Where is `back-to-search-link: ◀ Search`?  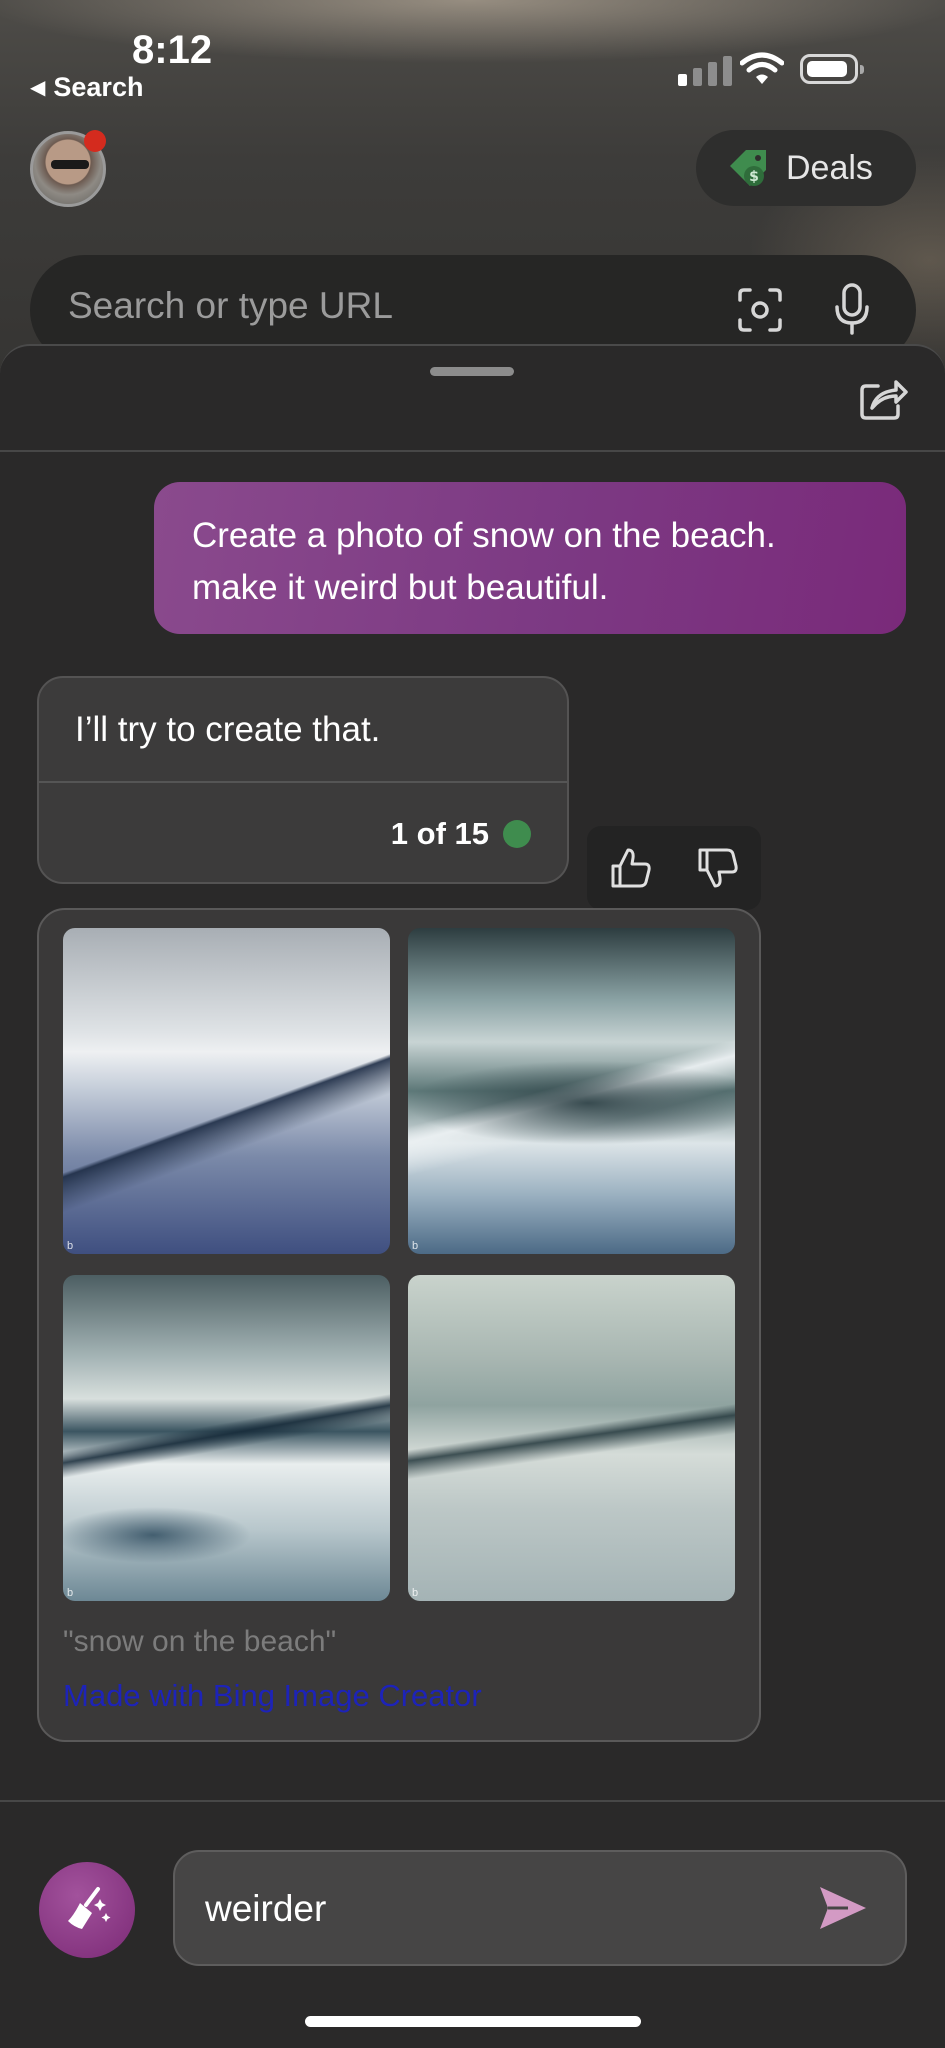 back-to-search-link: ◀ Search is located at coordinates (86, 87).